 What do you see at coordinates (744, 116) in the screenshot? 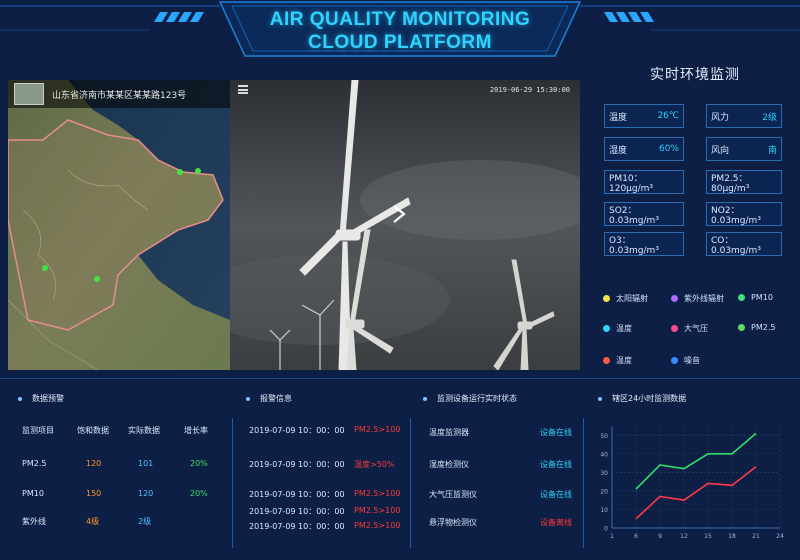
I see `wind-force-cell: 风力 2级` at bounding box center [744, 116].